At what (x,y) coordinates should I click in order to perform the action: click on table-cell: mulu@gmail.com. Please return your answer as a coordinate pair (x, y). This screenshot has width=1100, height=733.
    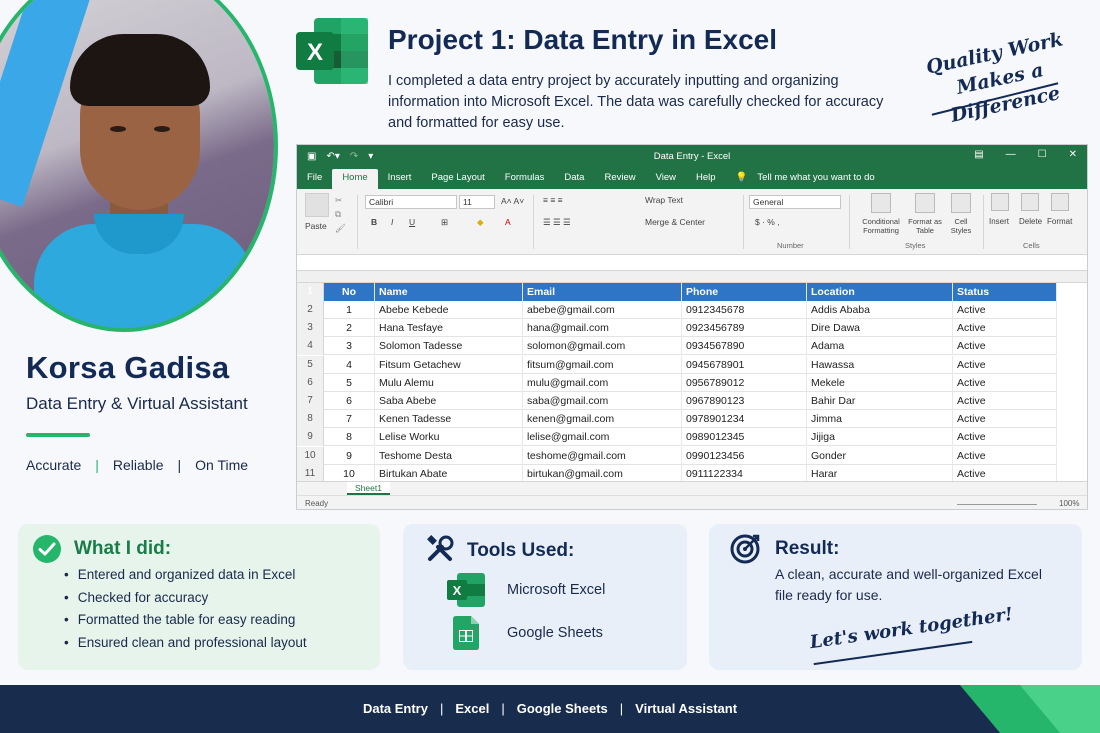
    Looking at the image, I should click on (602, 382).